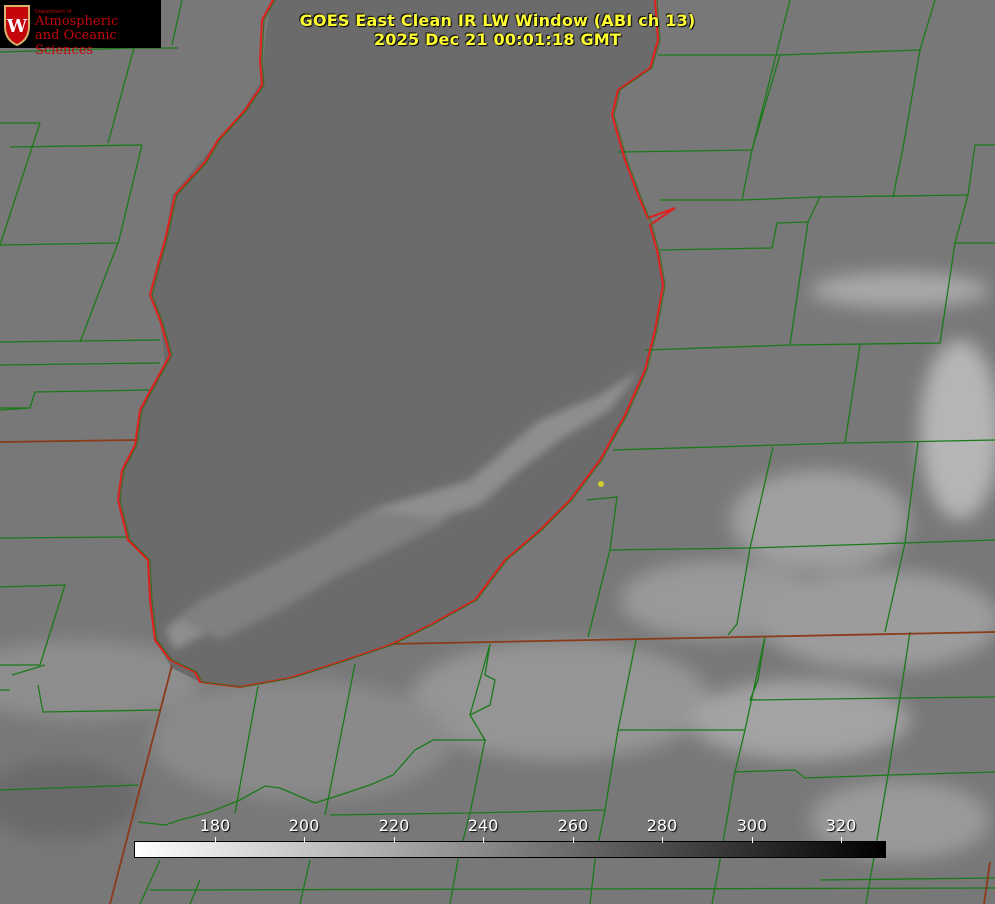  I want to click on colorbar-tick-label: 280, so click(662, 825).